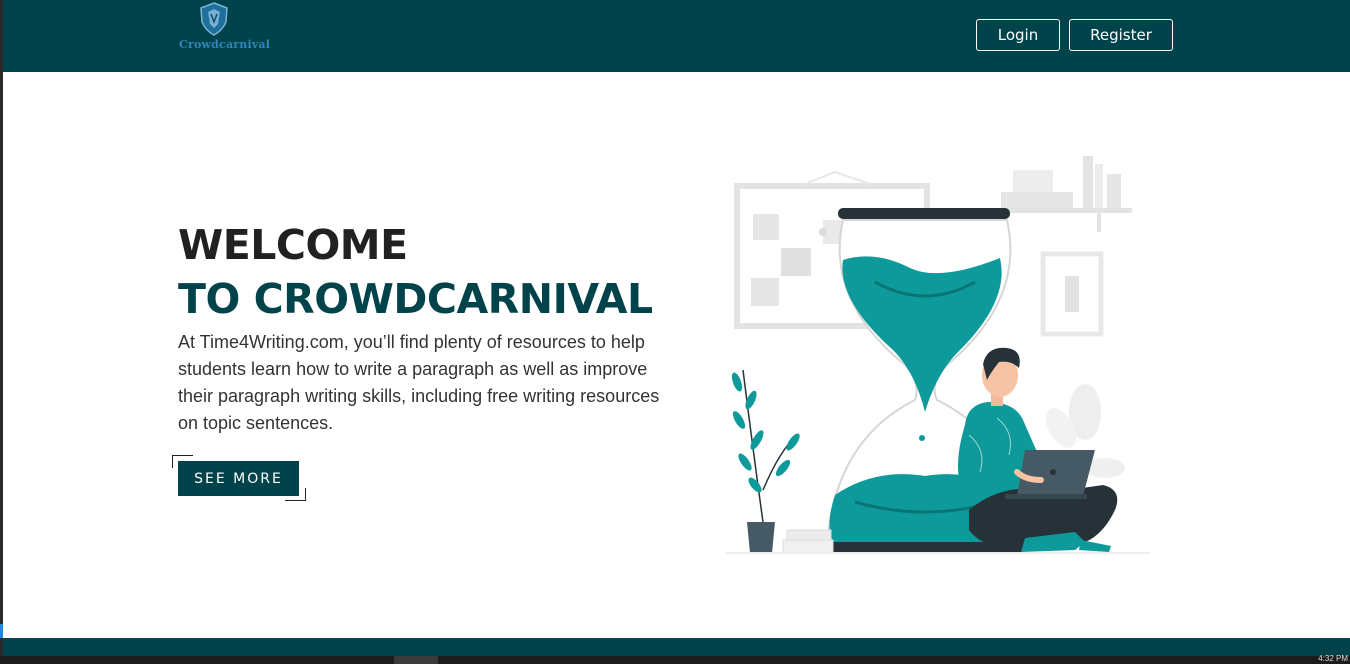  I want to click on book-stack, so click(808, 541).